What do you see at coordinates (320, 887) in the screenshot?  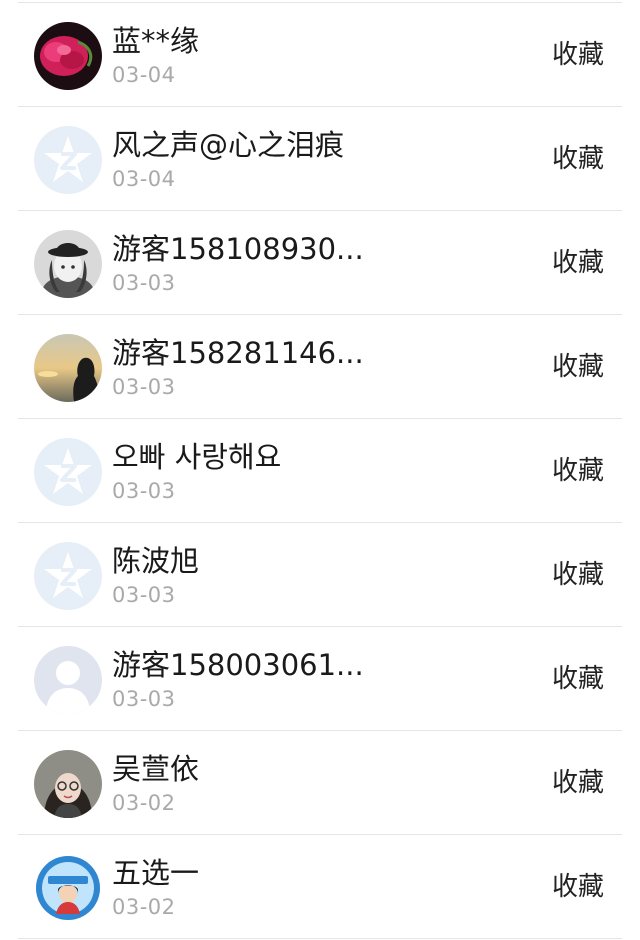 I see `list-item: 五选一 03-02 收藏` at bounding box center [320, 887].